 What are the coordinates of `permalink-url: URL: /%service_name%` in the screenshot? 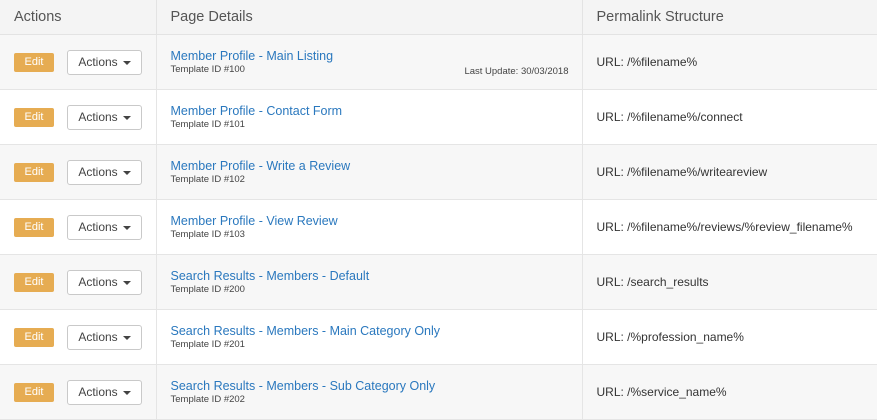 It's located at (730, 392).